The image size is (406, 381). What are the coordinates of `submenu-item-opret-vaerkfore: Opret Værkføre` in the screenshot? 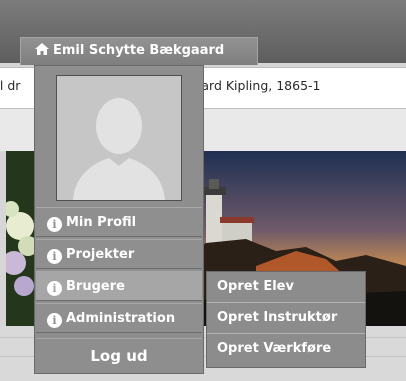 It's located at (286, 349).